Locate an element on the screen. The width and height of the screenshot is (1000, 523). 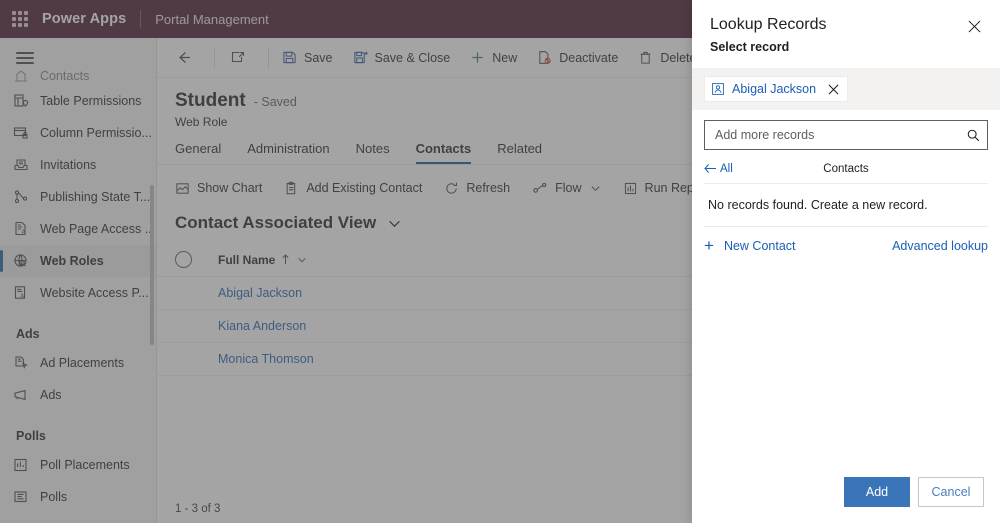
save-button: Save is located at coordinates (307, 58).